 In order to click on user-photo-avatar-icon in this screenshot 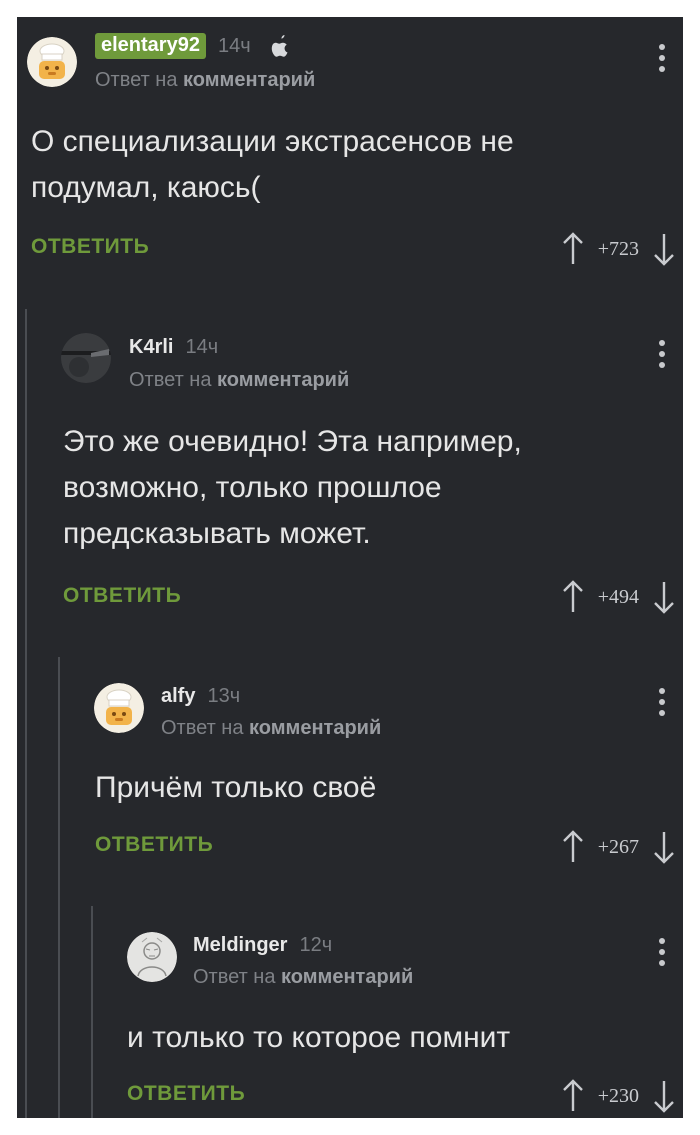, I will do `click(86, 358)`.